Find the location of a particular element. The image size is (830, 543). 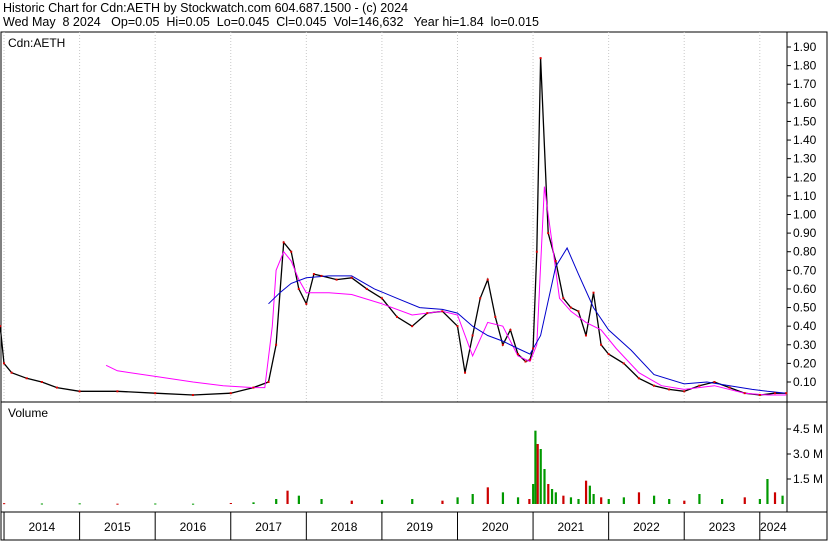

year-tick-label: 2021 is located at coordinates (570, 527).